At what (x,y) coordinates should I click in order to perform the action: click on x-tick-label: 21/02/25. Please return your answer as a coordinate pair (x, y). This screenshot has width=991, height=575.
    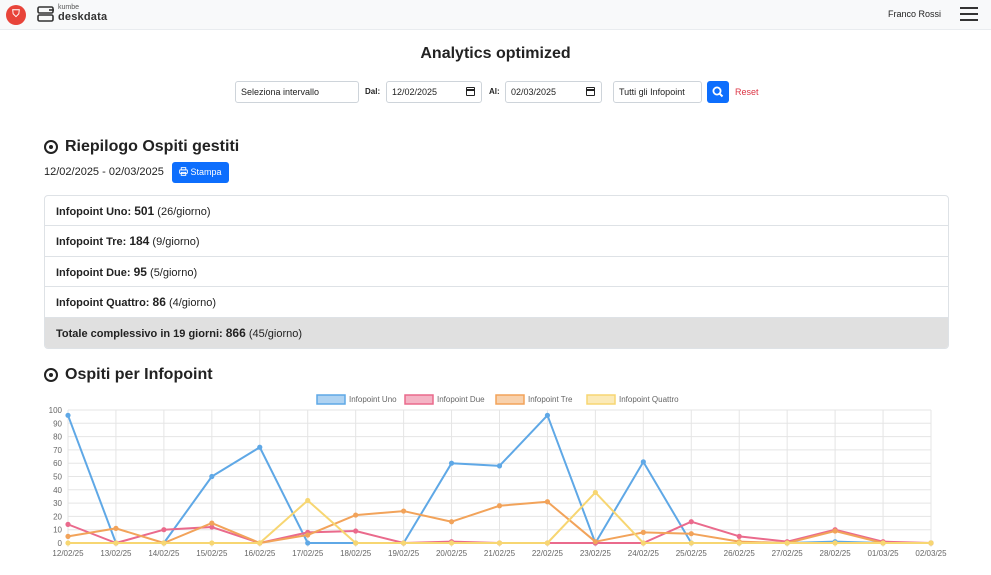
    Looking at the image, I should click on (500, 553).